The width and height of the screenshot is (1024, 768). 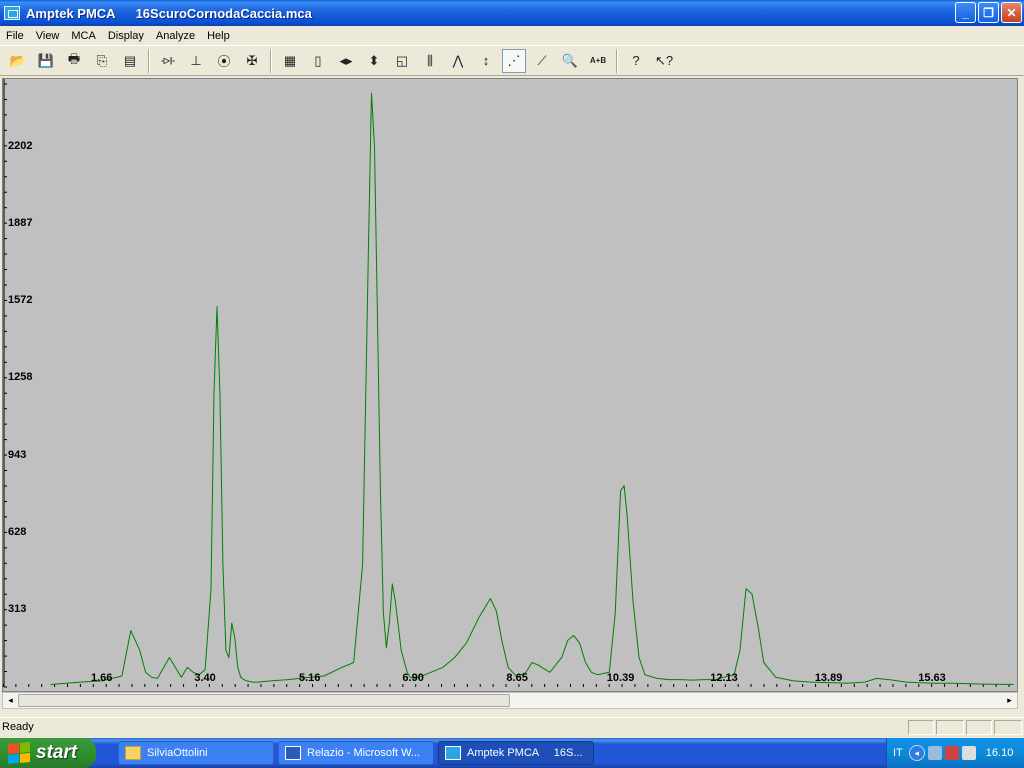 I want to click on x-tick-label: 3.40, so click(x=205, y=678).